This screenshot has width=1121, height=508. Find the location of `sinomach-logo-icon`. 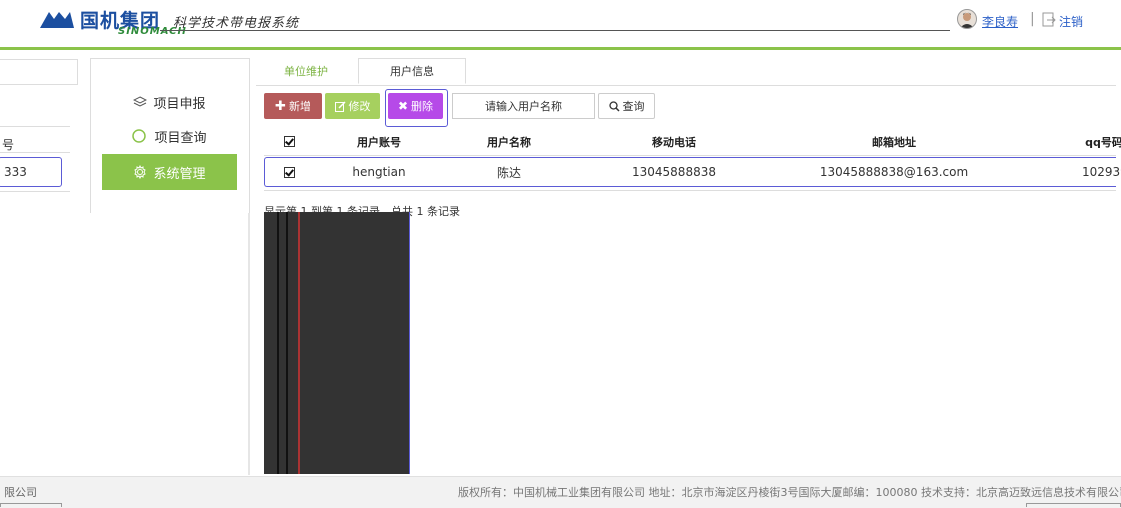

sinomach-logo-icon is located at coordinates (57, 20).